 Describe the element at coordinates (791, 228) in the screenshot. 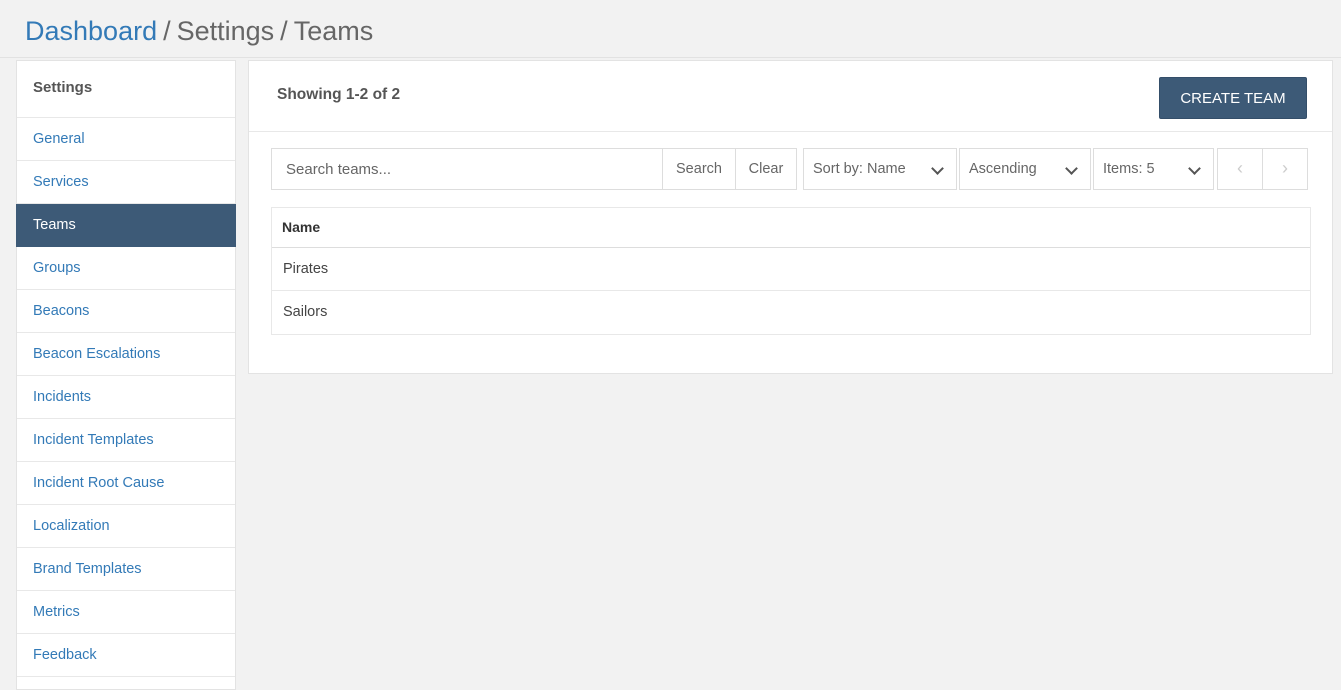

I see `column-header-name: Name` at that location.